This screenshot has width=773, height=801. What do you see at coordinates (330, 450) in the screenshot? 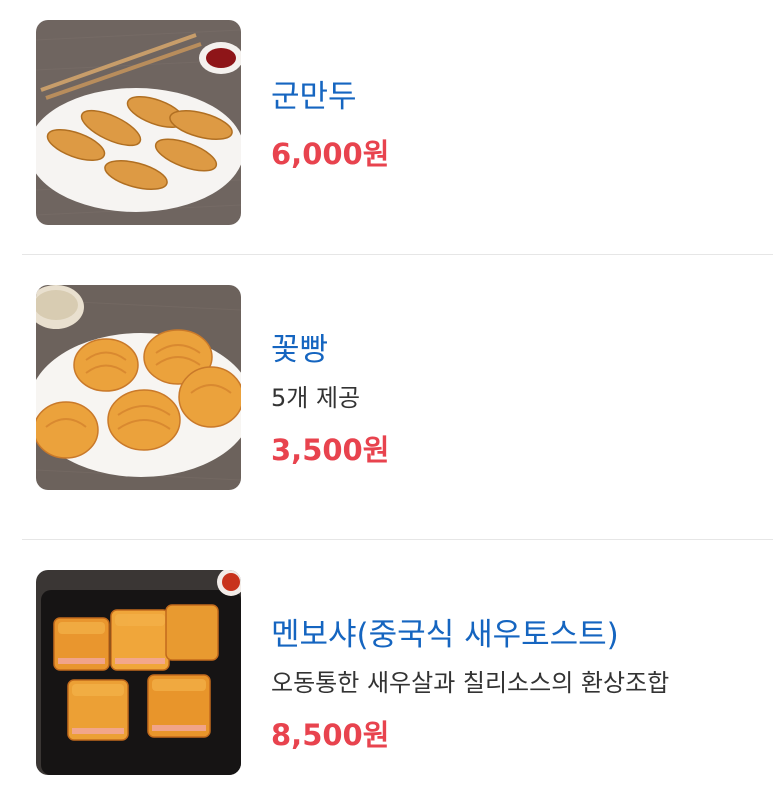
I see `item-price: 3,500원` at bounding box center [330, 450].